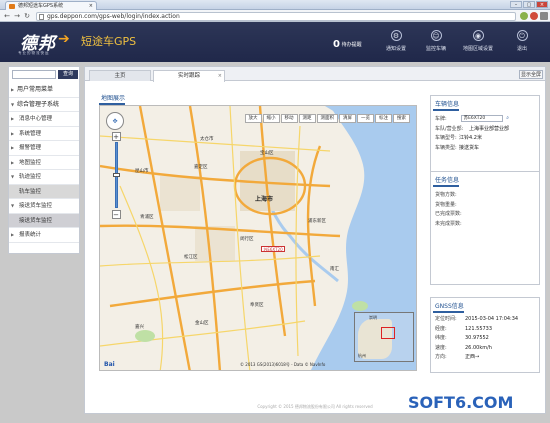 The height and width of the screenshot is (423, 550). I want to click on overview-minimap: 杭州 崇明, so click(384, 337).